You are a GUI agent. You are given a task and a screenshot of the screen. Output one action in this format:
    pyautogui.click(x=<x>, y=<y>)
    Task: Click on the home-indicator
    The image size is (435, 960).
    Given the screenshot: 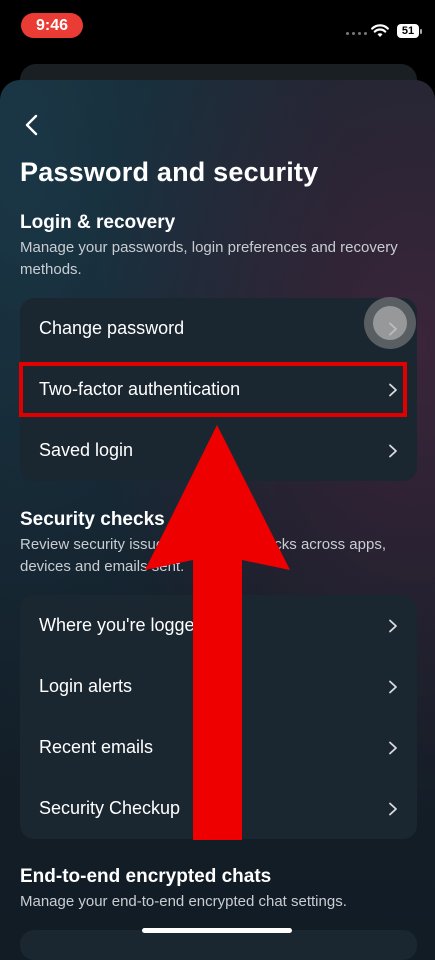 What is the action you would take?
    pyautogui.click(x=217, y=930)
    